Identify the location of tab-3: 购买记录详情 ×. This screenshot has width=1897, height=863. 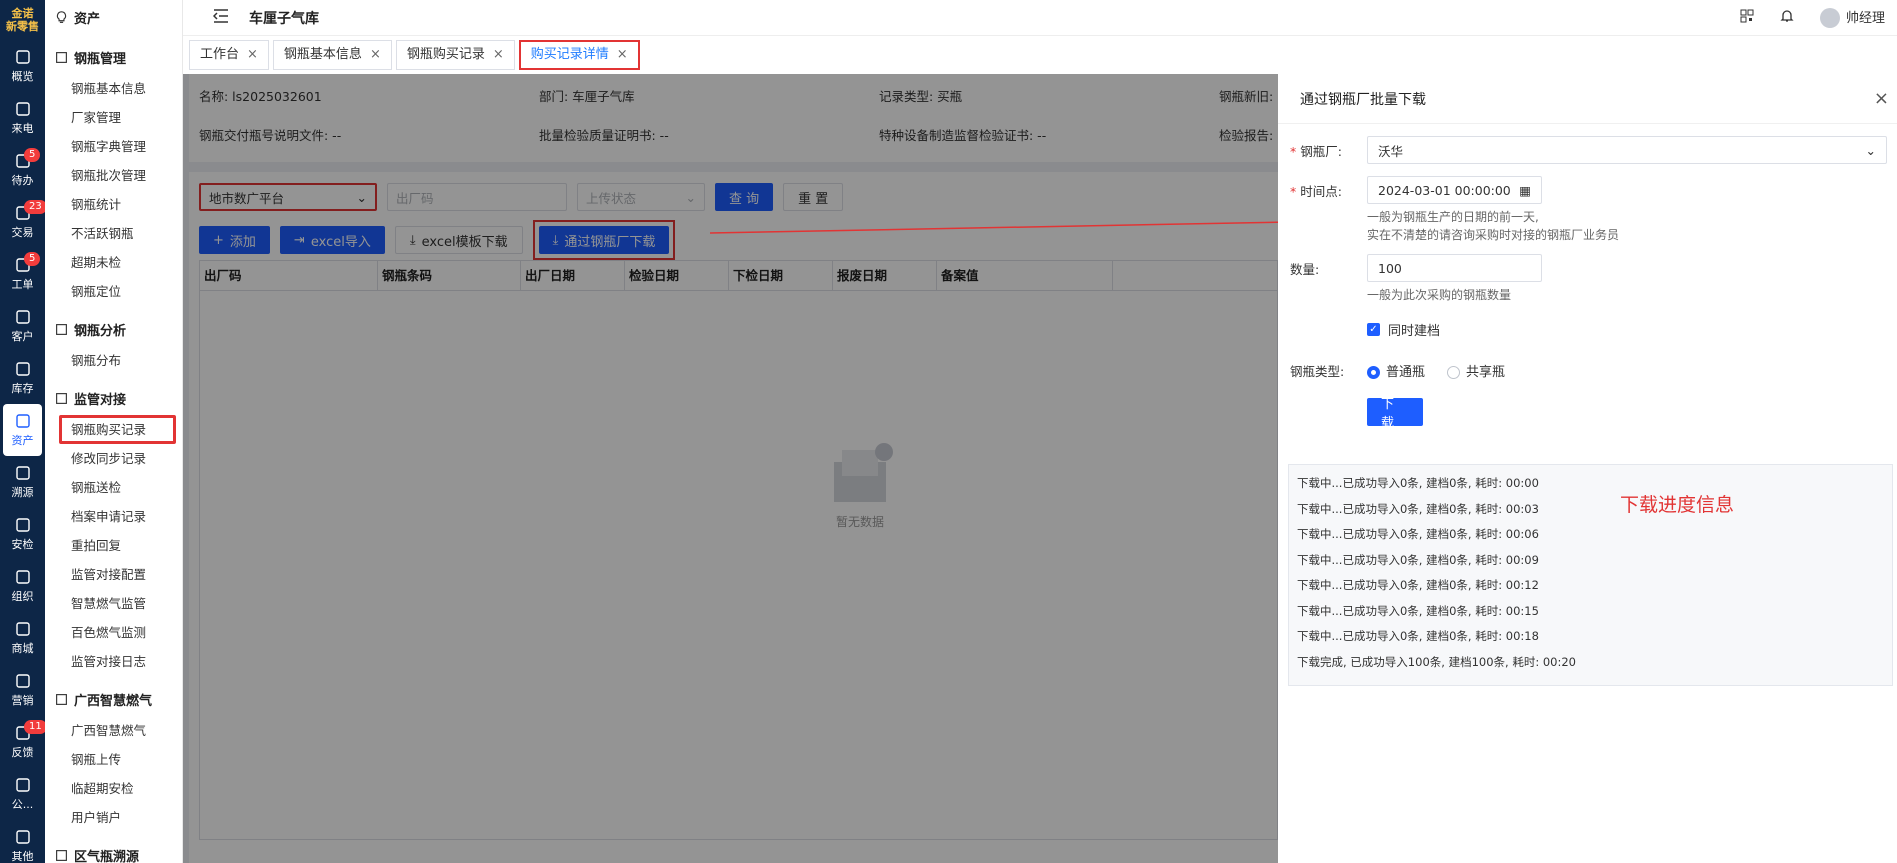
(579, 55).